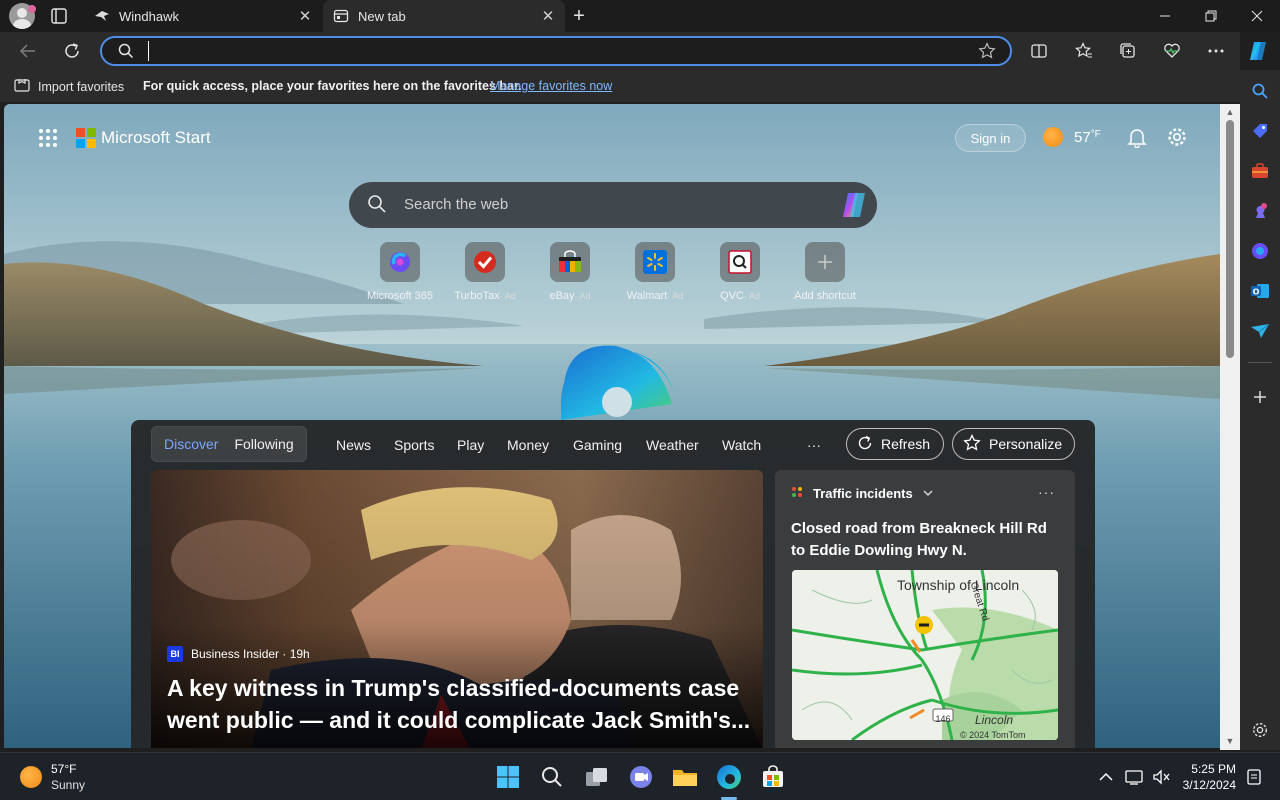  Describe the element at coordinates (191, 444) in the screenshot. I see `tab-discover: Discover` at that location.